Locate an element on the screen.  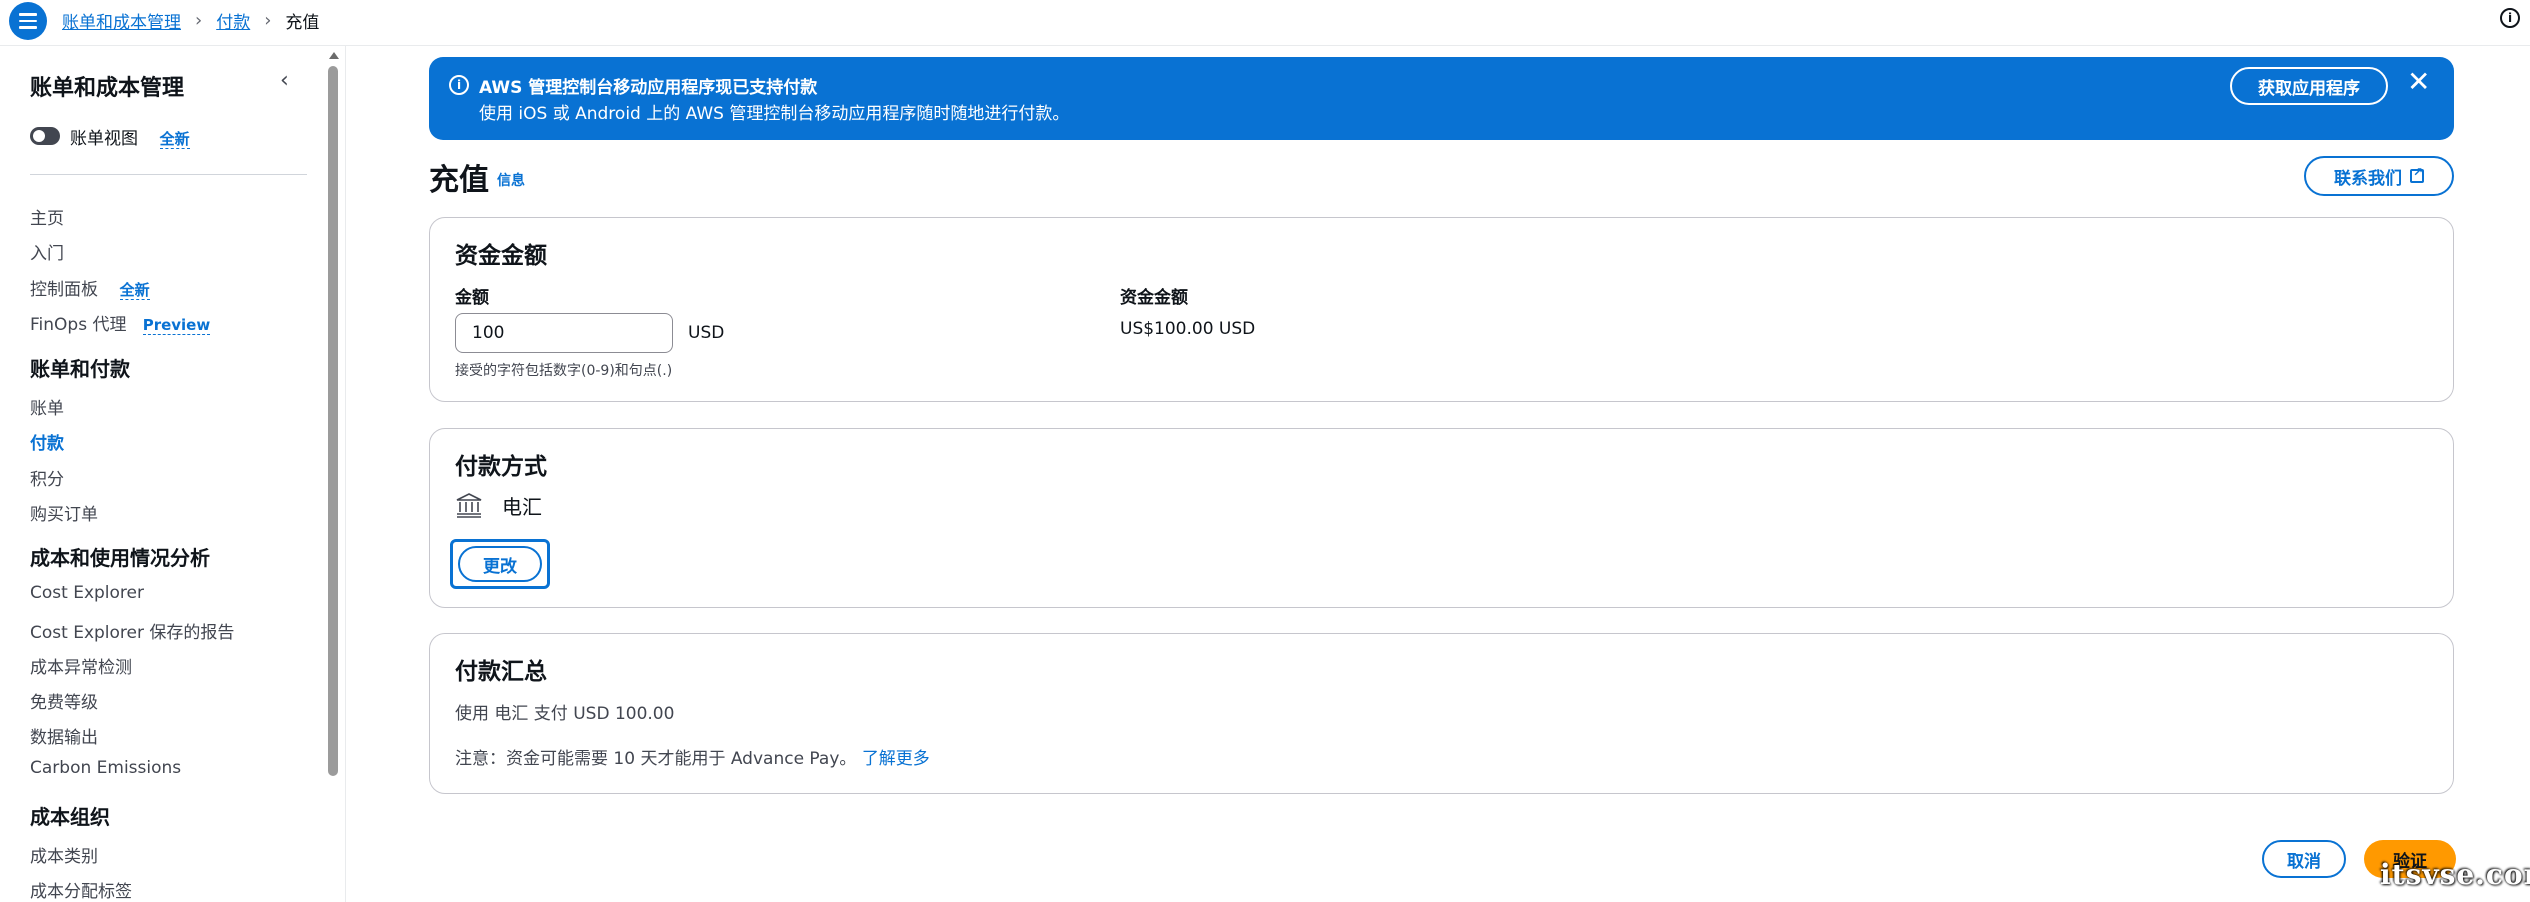
amount-label: 金额 is located at coordinates (472, 298).